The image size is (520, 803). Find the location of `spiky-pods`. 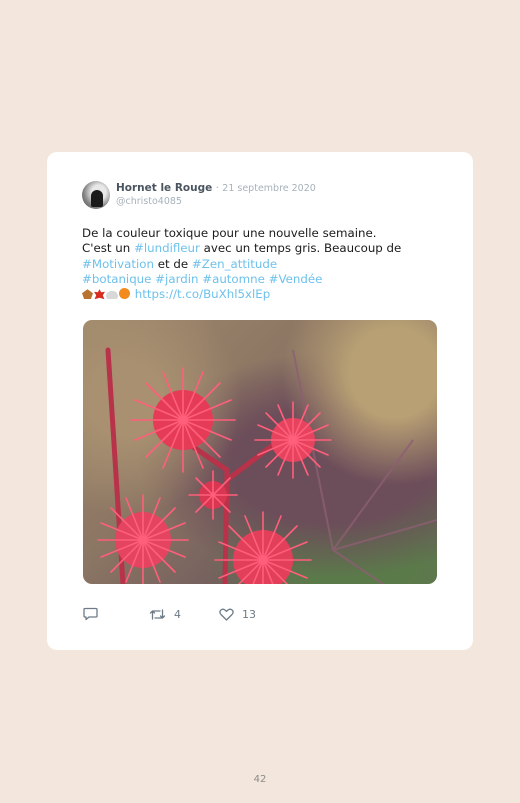

spiky-pods is located at coordinates (214, 475).